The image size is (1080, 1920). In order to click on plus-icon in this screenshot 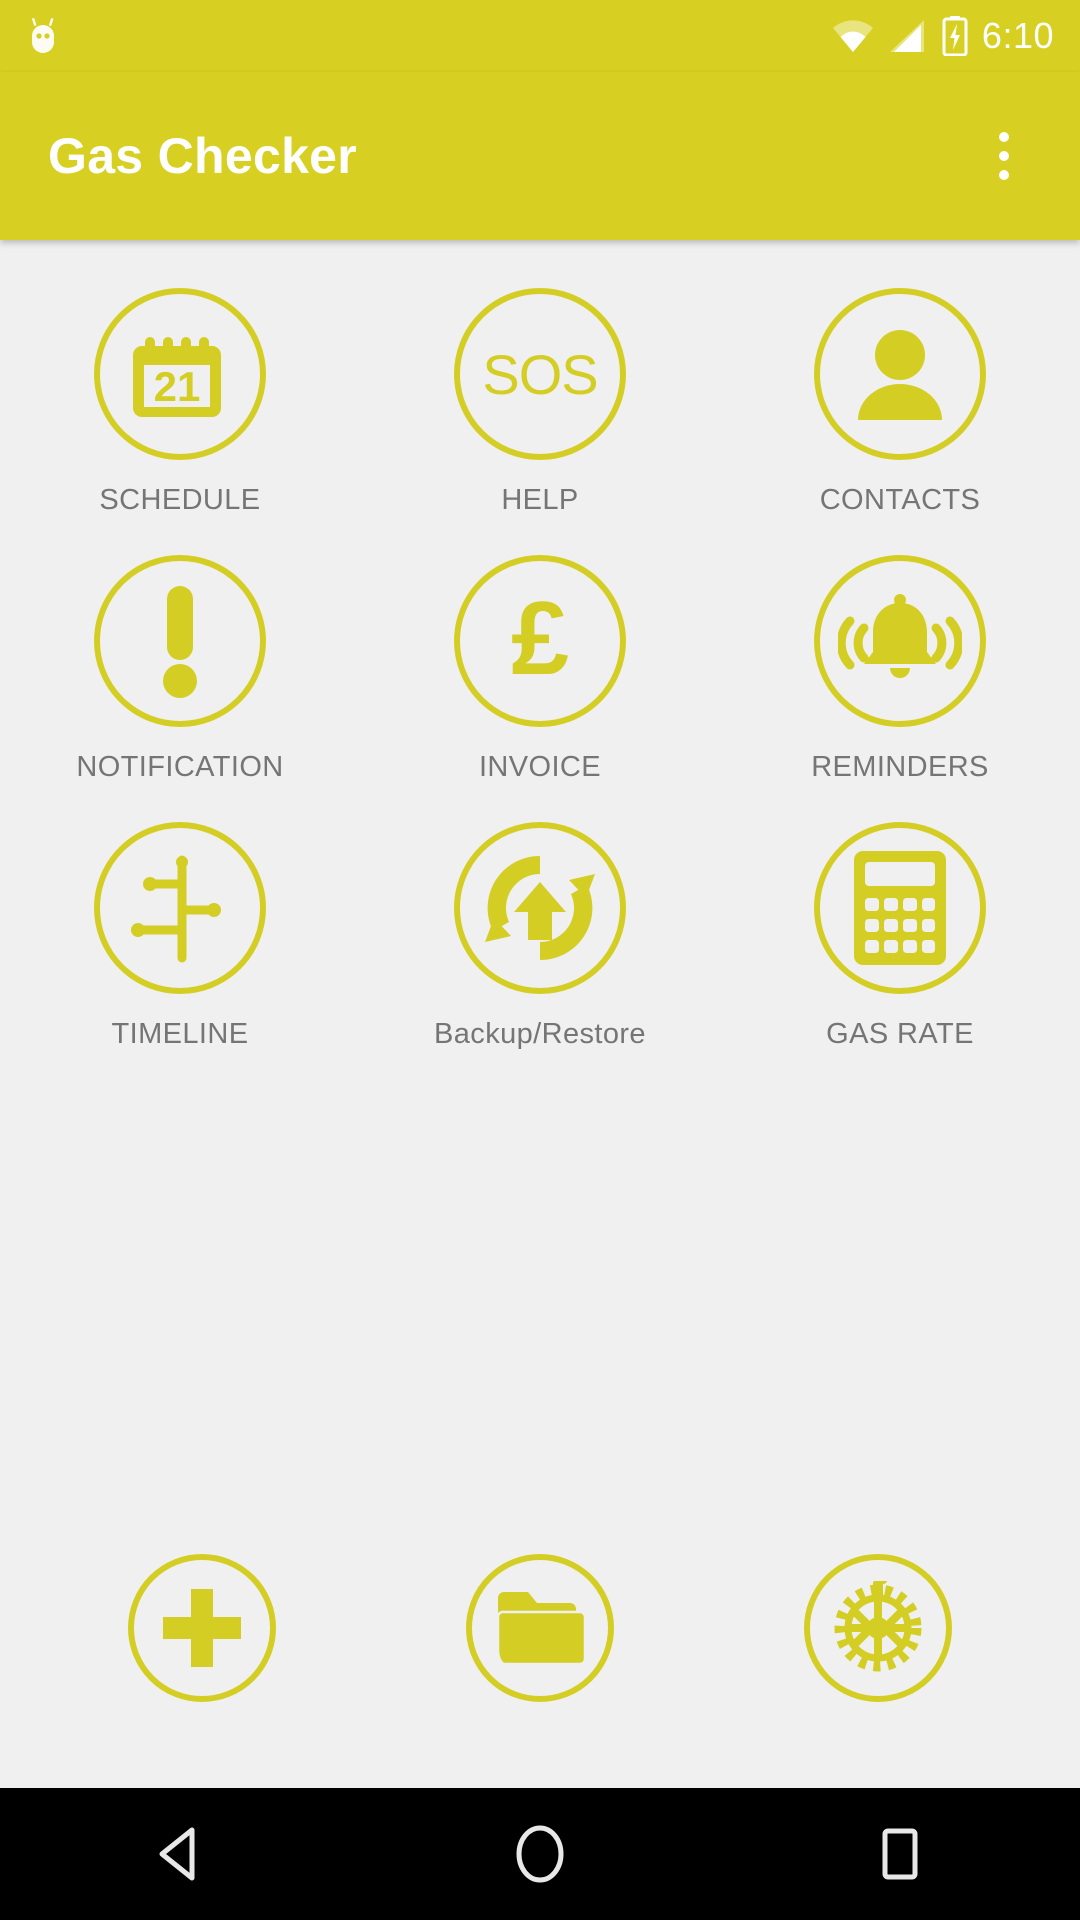, I will do `click(202, 1628)`.